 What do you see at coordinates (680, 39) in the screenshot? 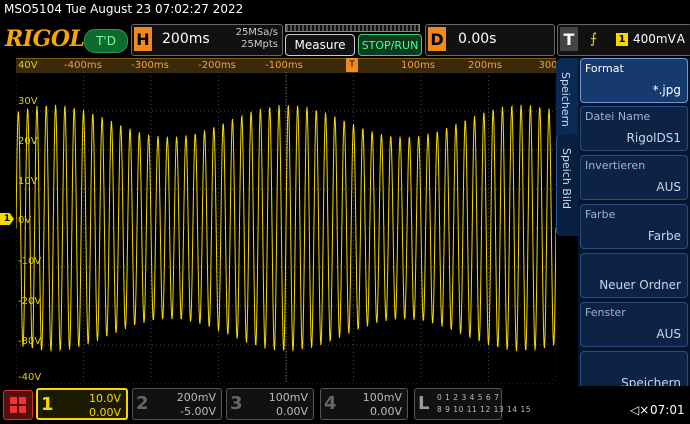
I see `trigger-mode: A` at bounding box center [680, 39].